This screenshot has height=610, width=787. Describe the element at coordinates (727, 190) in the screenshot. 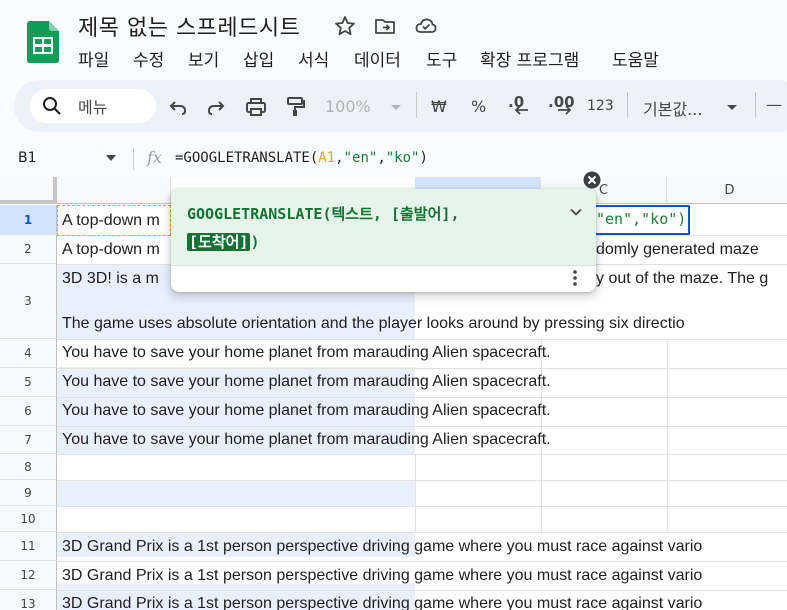

I see `column-header-d: D` at that location.